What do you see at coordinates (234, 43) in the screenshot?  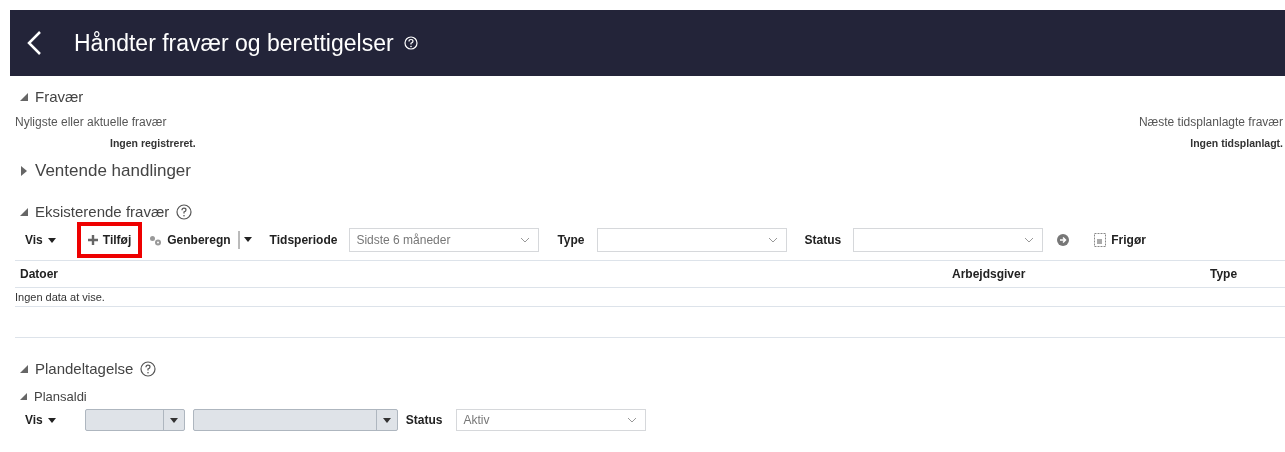 I see `page-title: Håndter fravær og berettigelser` at bounding box center [234, 43].